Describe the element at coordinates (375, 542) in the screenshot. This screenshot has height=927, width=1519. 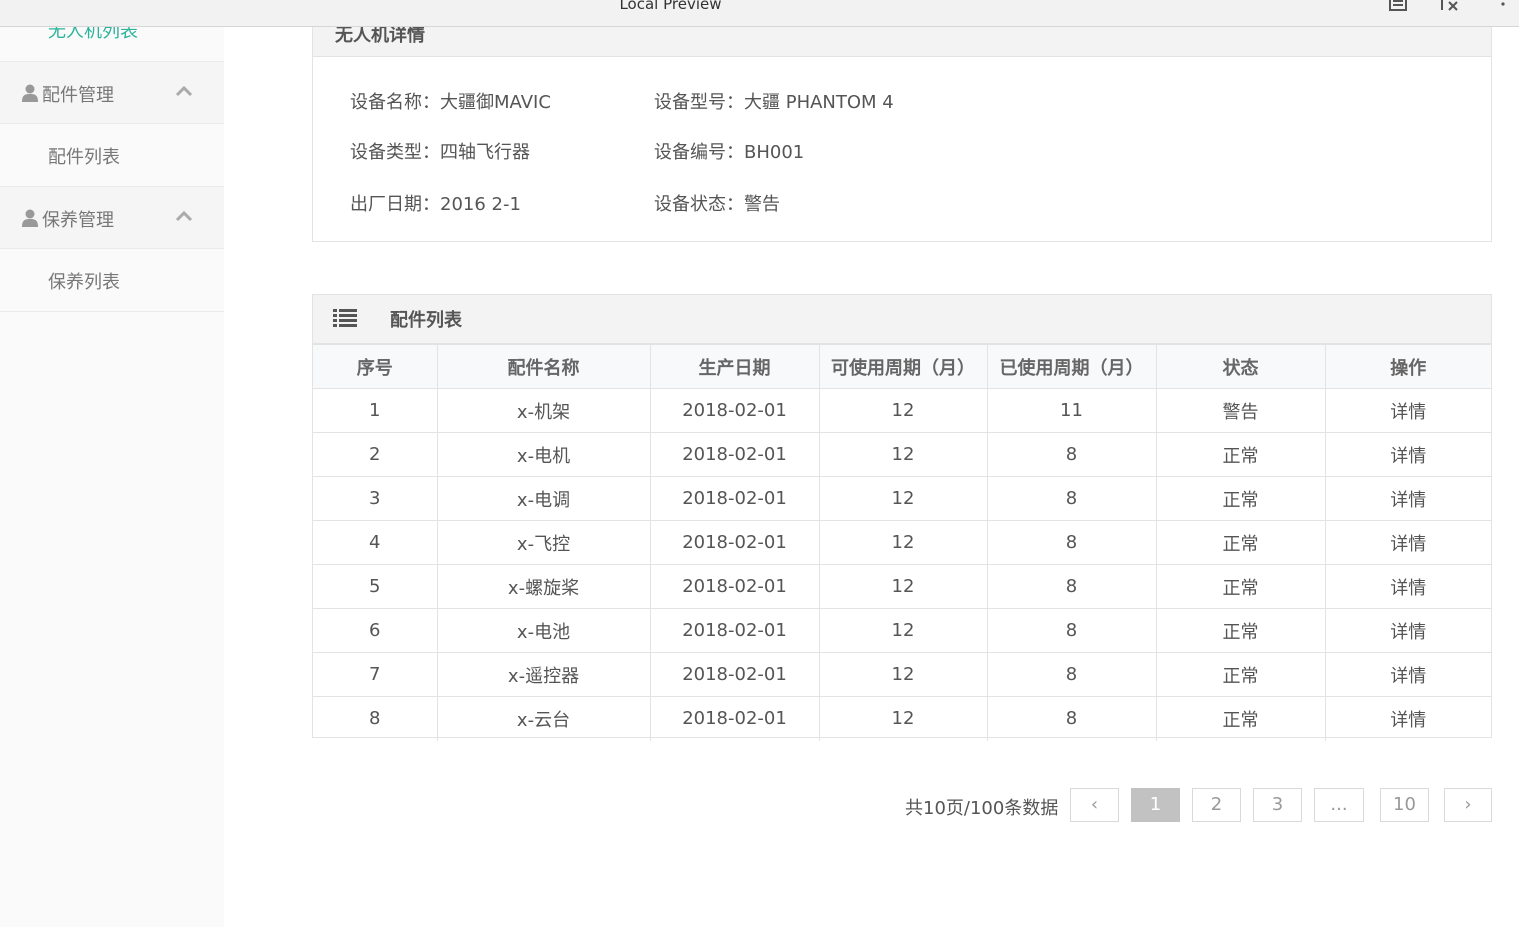
I see `table-cell: 4` at that location.